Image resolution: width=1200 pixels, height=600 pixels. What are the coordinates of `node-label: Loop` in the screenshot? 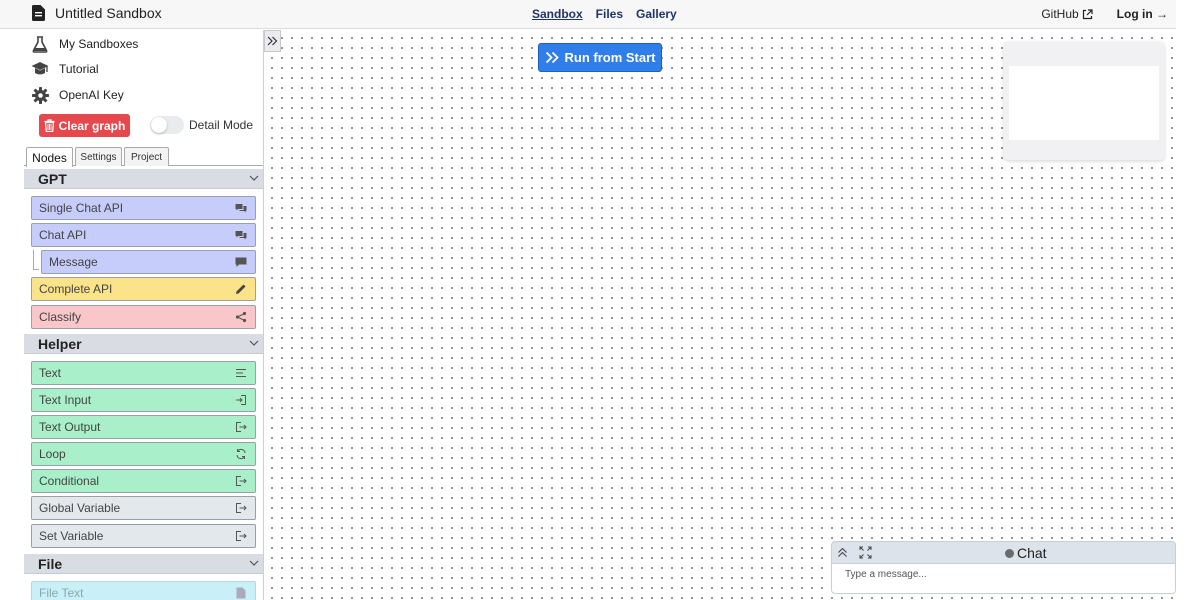 It's located at (52, 454).